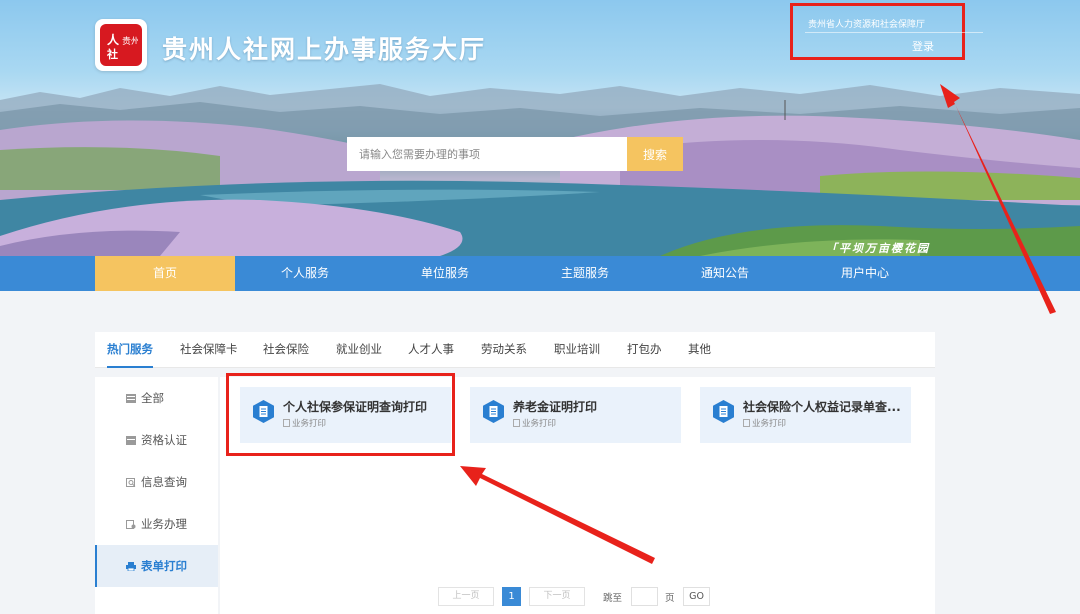 This screenshot has height=614, width=1080. I want to click on tab-employment: 就业创业, so click(359, 350).